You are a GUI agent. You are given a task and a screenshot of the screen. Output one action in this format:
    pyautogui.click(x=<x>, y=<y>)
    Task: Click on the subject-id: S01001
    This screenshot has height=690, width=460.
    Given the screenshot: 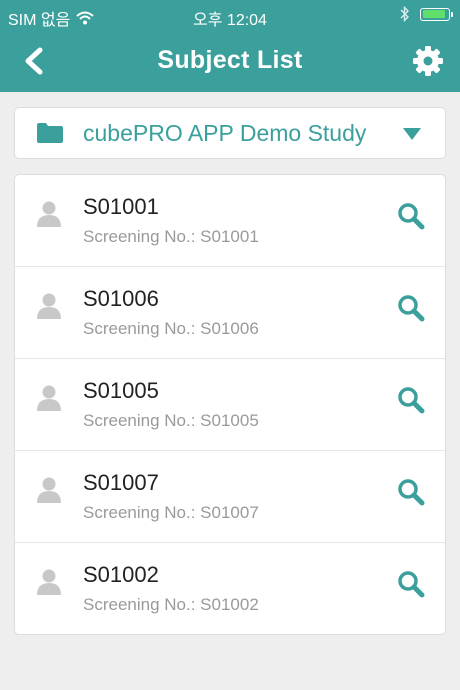 What is the action you would take?
    pyautogui.click(x=121, y=206)
    